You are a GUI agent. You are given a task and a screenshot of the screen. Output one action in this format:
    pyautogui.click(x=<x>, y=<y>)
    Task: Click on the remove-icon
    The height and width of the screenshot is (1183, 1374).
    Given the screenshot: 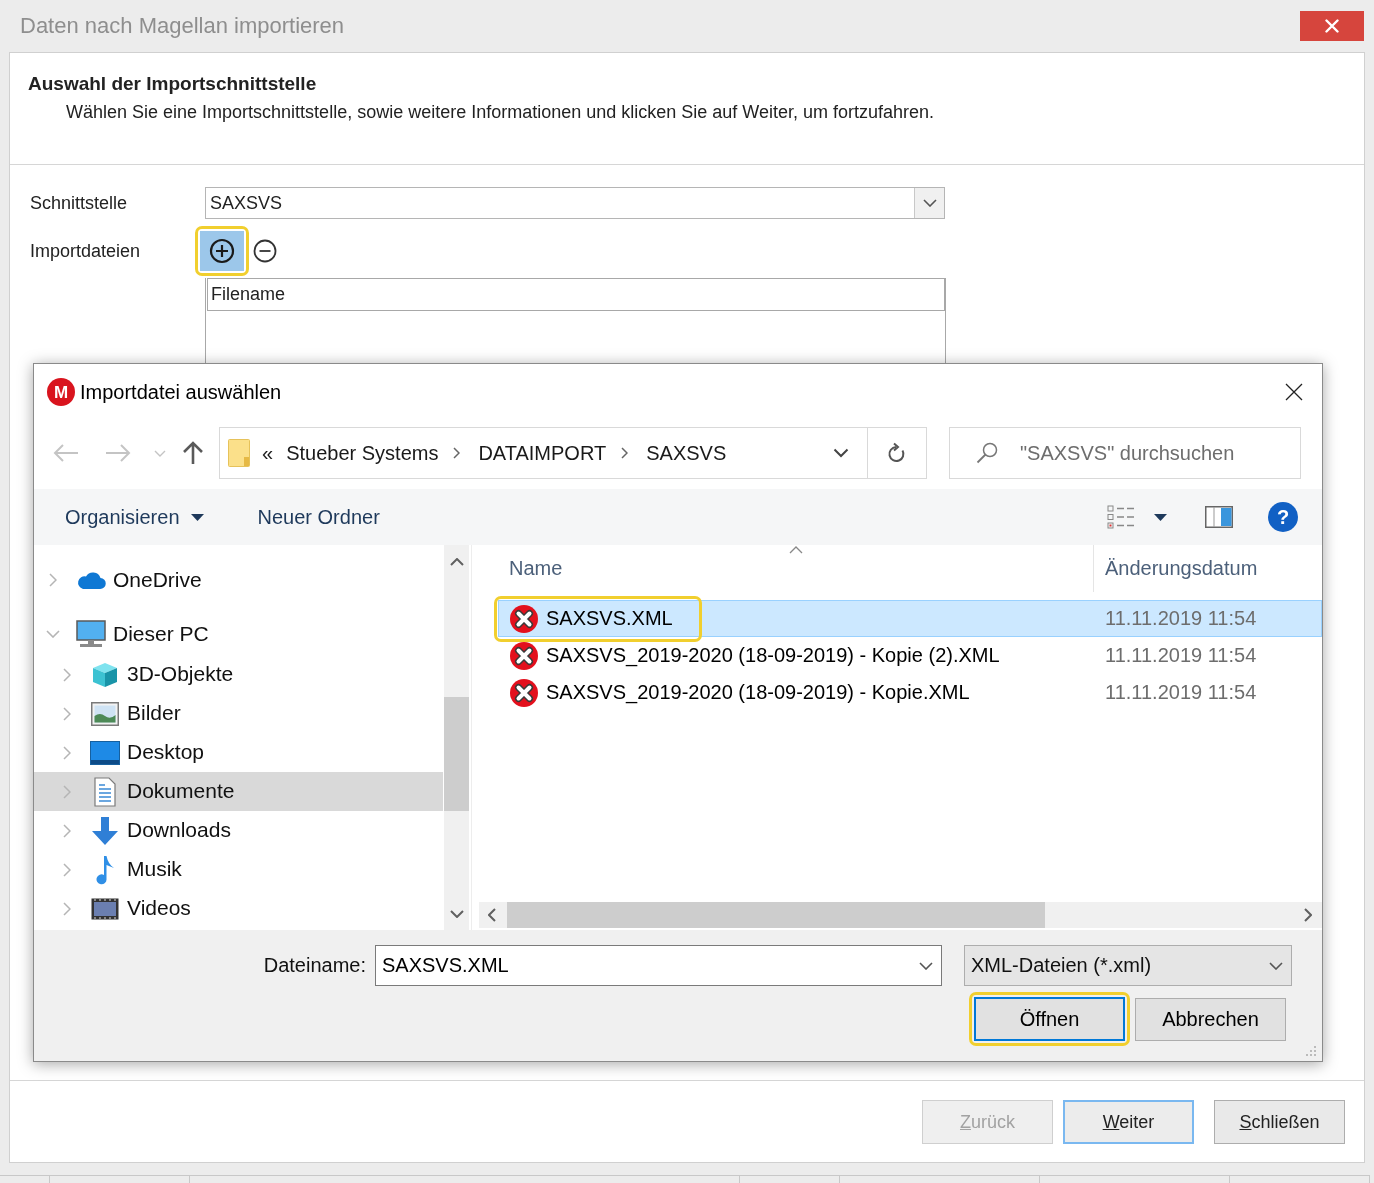 What is the action you would take?
    pyautogui.click(x=265, y=251)
    